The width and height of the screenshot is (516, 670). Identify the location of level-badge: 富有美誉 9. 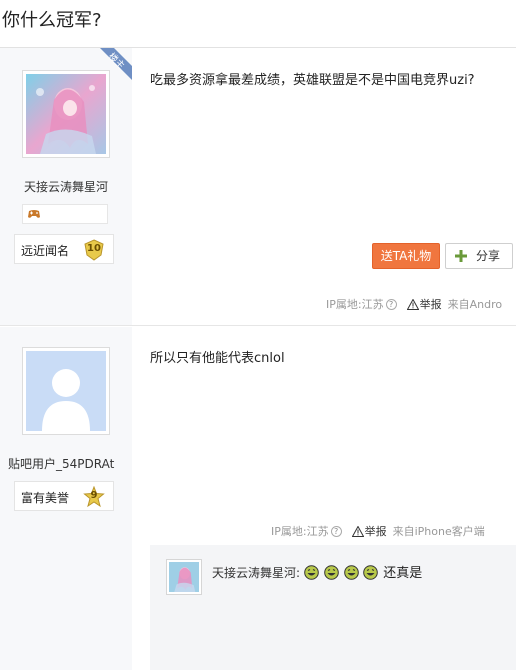
(64, 496).